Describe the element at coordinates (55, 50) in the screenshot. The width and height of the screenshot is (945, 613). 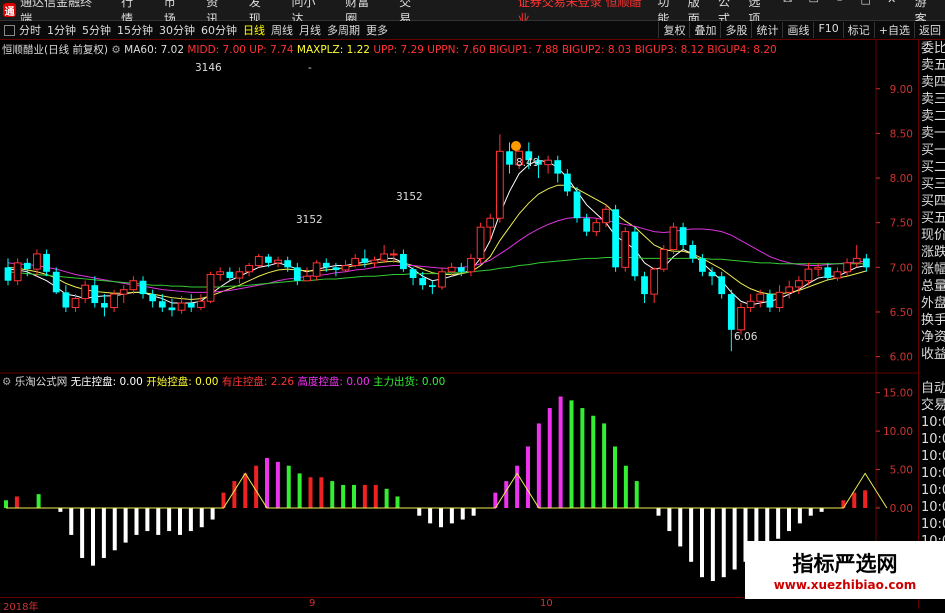
I see `stock-title: 恒顺醋业(日线 前复权)` at that location.